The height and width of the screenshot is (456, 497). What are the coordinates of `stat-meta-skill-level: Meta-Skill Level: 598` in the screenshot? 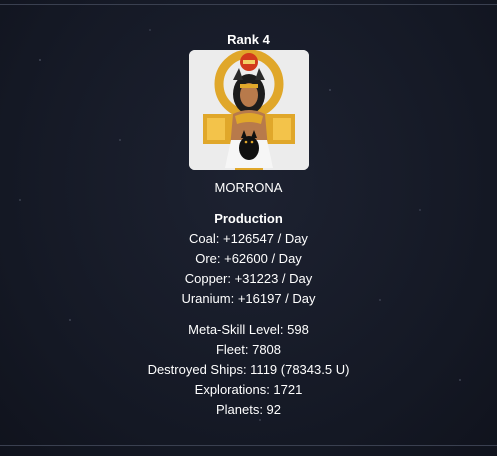 It's located at (248, 329).